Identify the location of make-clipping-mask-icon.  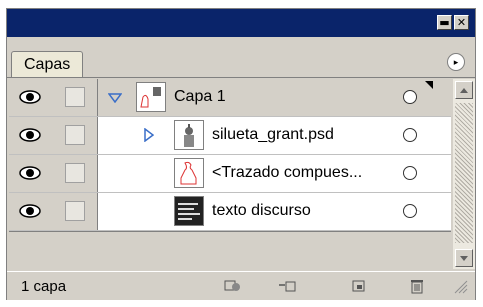
(287, 286).